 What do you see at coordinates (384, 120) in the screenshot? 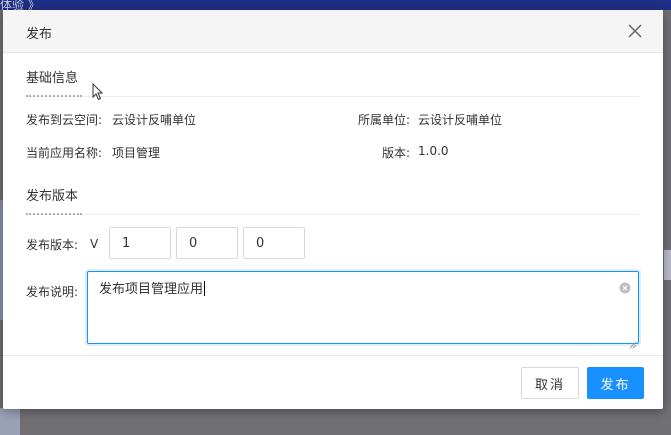
I see `unit-label: 所属单位:` at bounding box center [384, 120].